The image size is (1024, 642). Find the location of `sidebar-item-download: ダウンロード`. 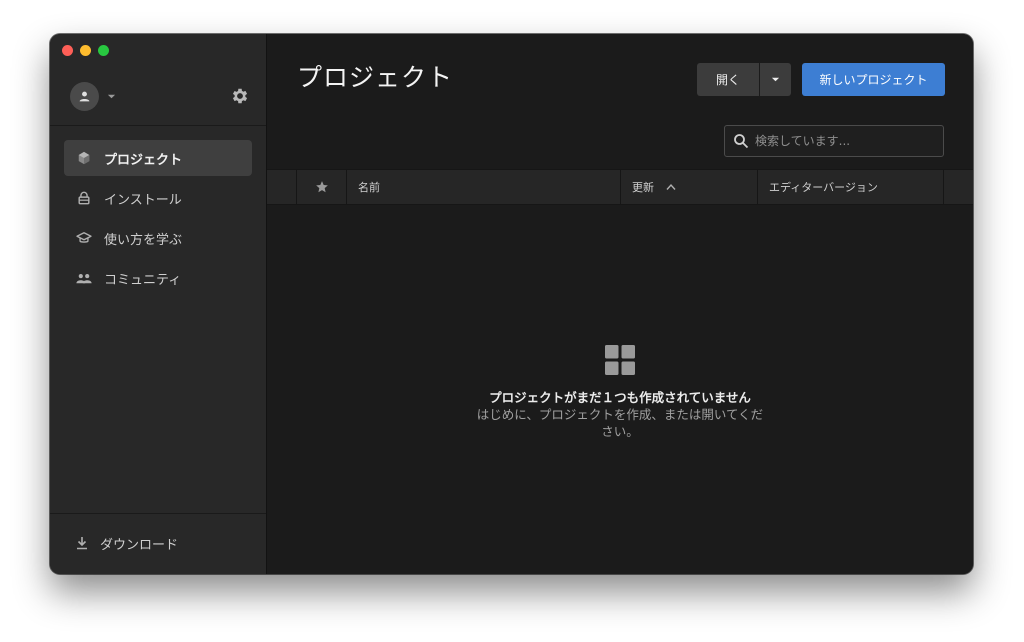

sidebar-item-download: ダウンロード is located at coordinates (126, 543).